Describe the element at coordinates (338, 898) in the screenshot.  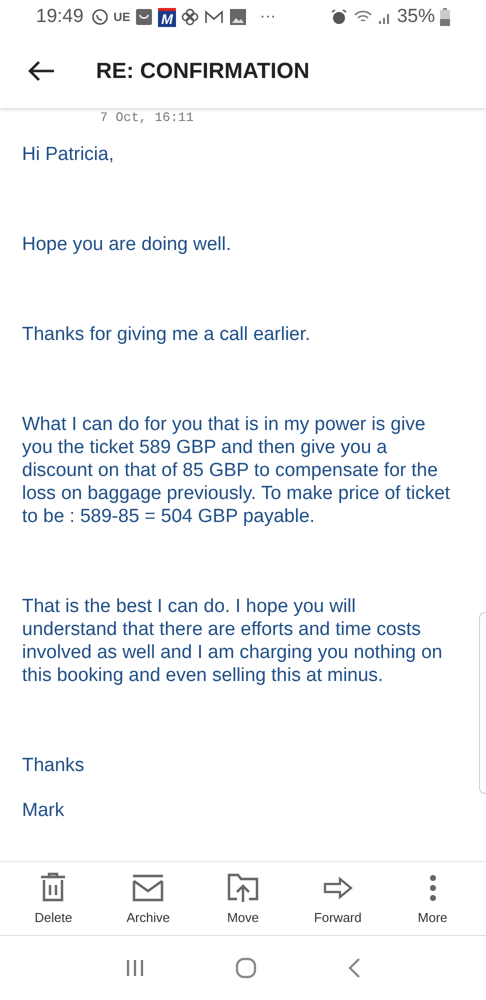
I see `forward-button: Forward` at that location.